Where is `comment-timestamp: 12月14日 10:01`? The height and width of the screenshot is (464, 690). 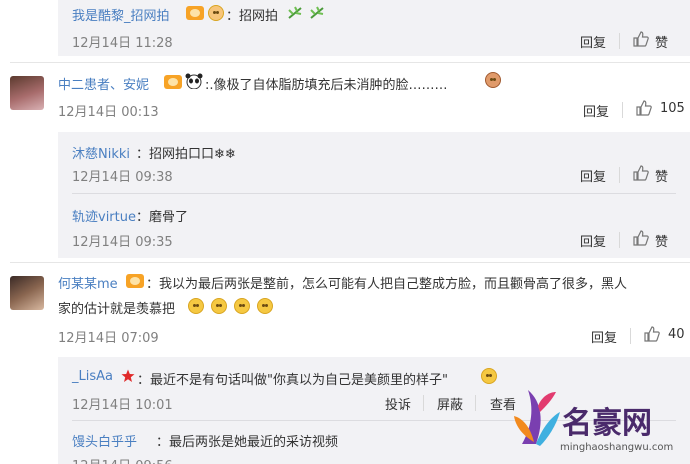
comment-timestamp: 12月14日 10:01 is located at coordinates (122, 405).